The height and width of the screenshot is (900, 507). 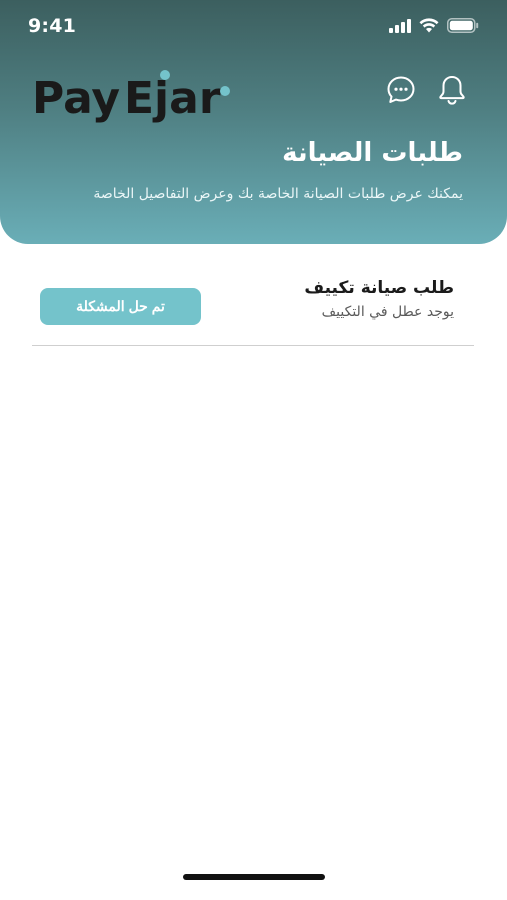 I want to click on bell-icon, so click(x=452, y=90).